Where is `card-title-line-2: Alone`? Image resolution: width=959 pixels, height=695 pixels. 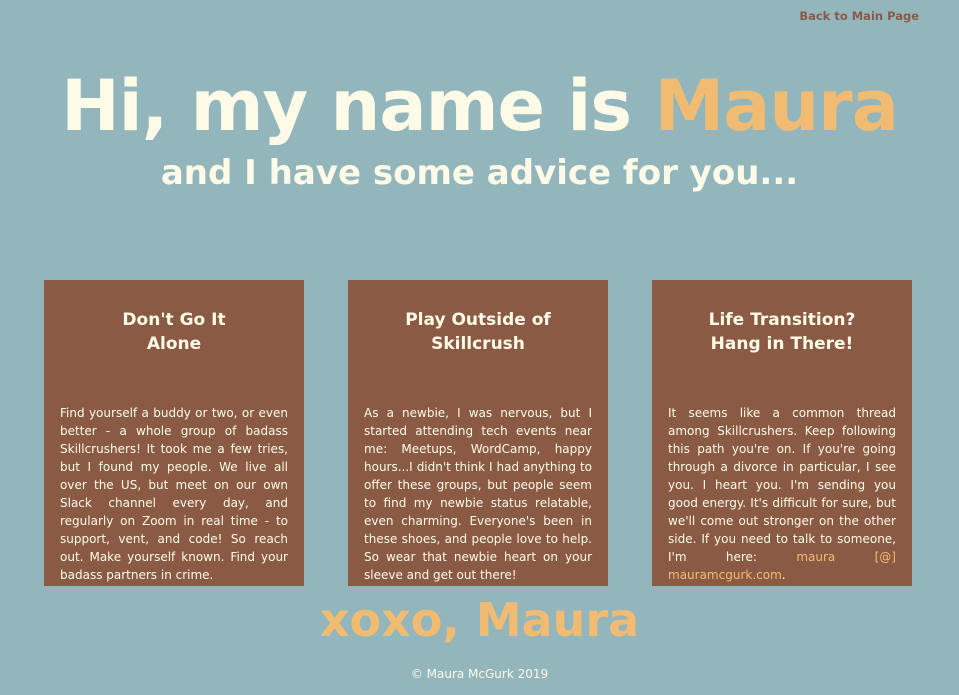
card-title-line-2: Alone is located at coordinates (174, 344).